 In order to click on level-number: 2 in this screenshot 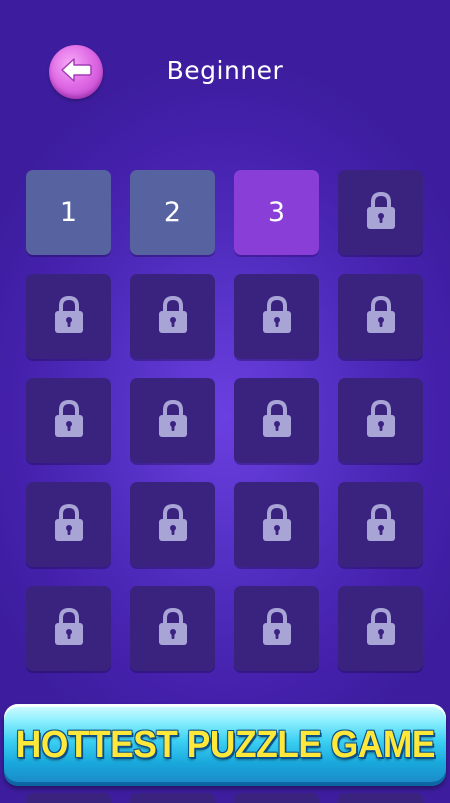, I will do `click(172, 212)`.